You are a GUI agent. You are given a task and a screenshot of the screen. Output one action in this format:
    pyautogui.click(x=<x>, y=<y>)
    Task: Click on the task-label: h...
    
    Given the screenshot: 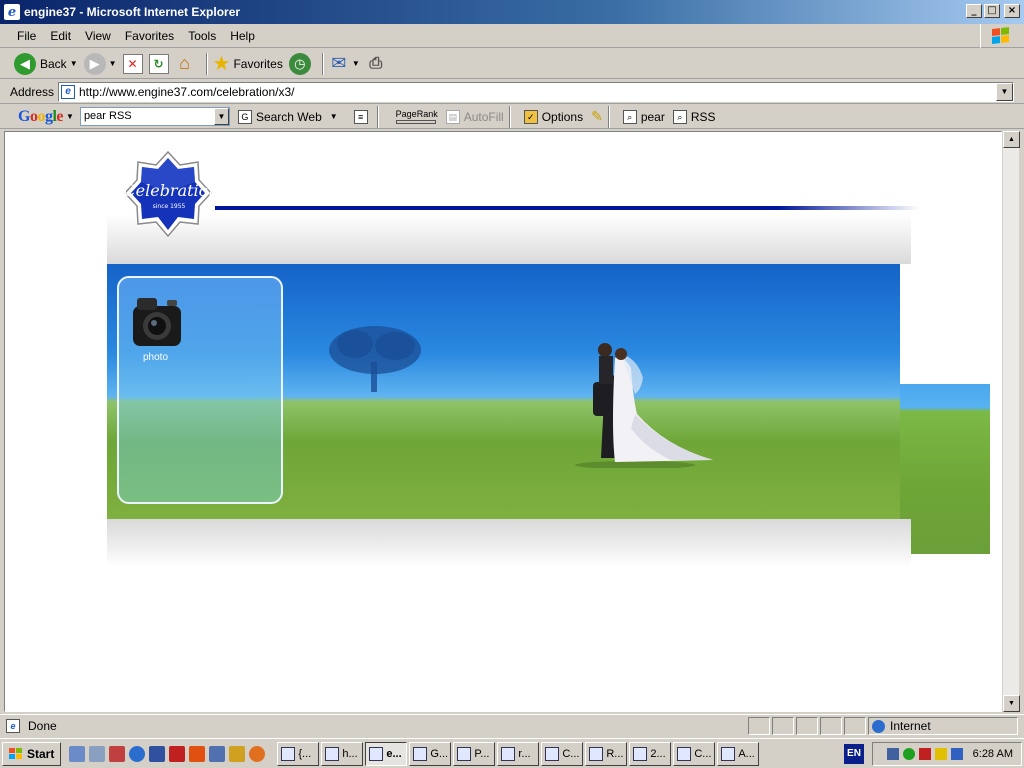 What is the action you would take?
    pyautogui.click(x=350, y=753)
    